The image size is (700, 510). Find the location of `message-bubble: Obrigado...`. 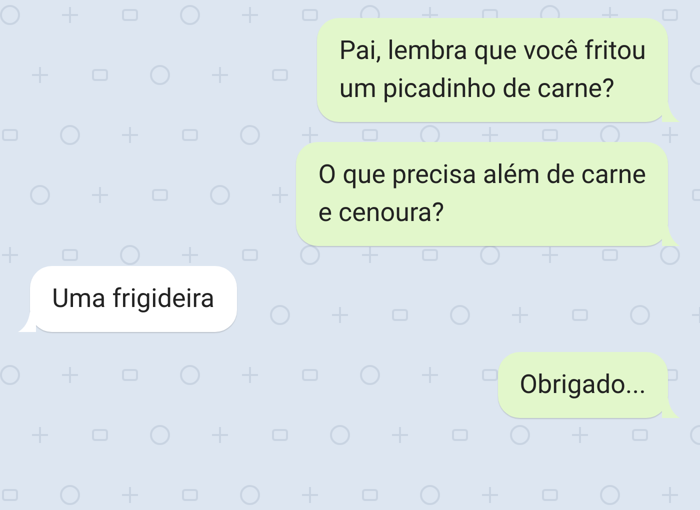

message-bubble: Obrigado... is located at coordinates (583, 385).